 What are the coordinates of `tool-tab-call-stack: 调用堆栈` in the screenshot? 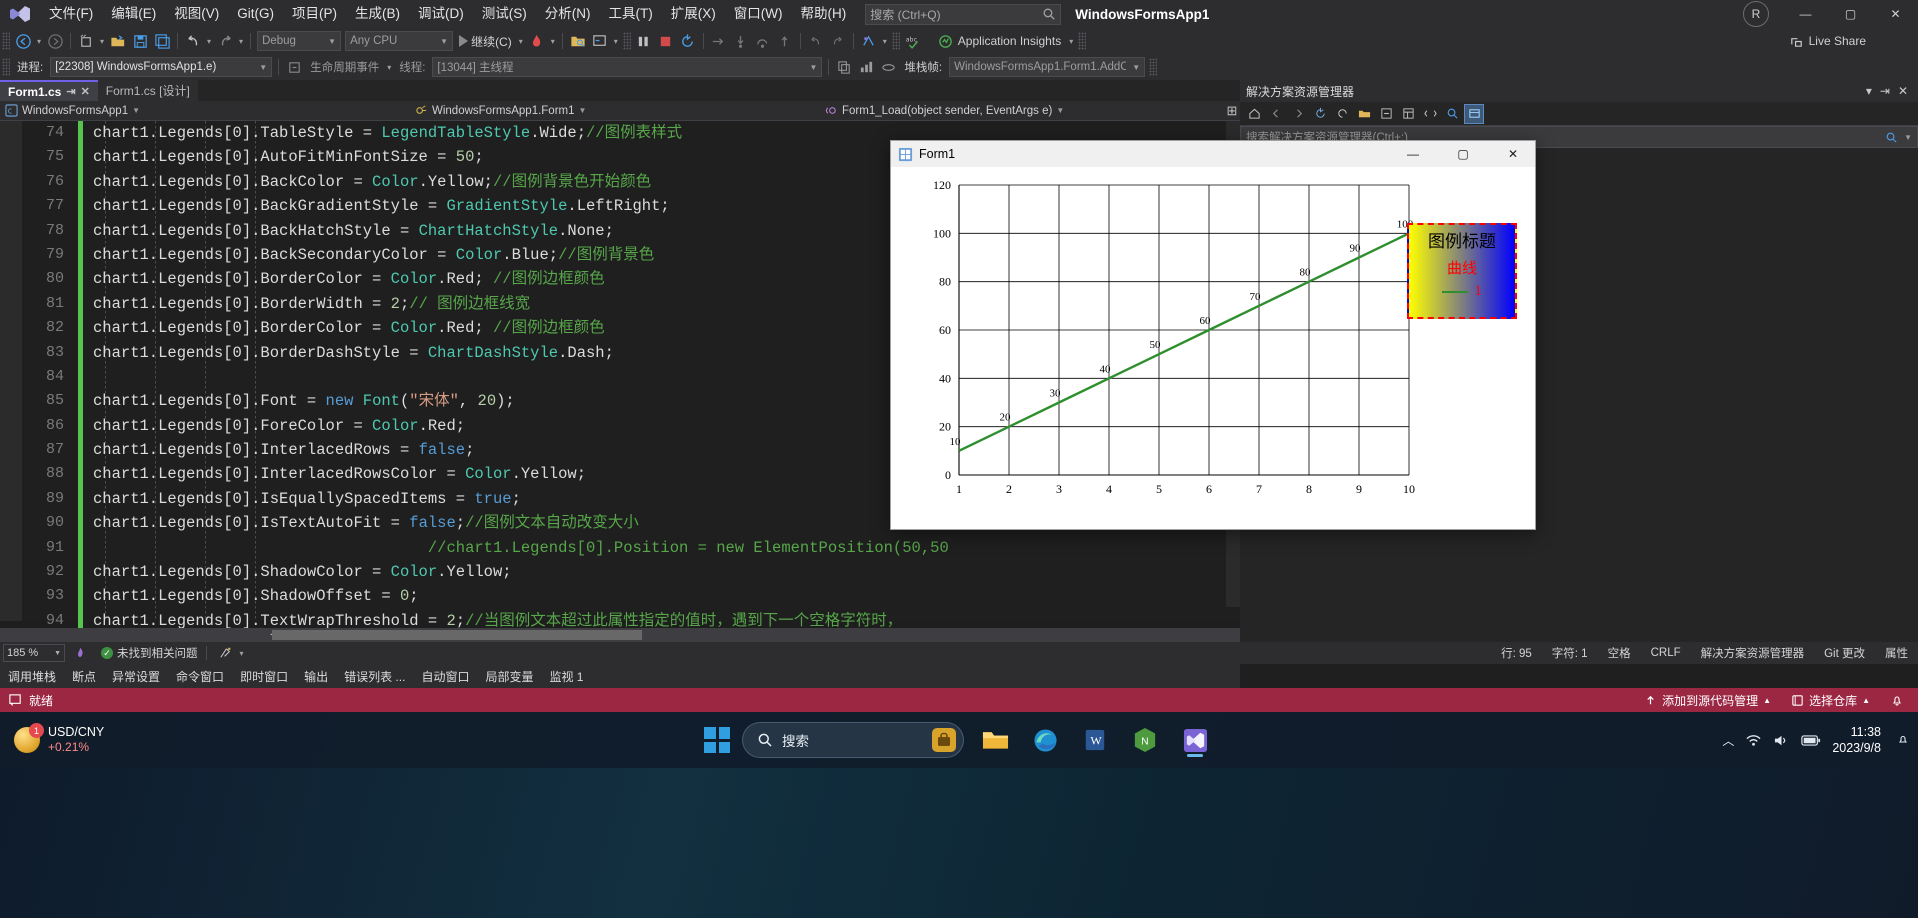 It's located at (32, 676).